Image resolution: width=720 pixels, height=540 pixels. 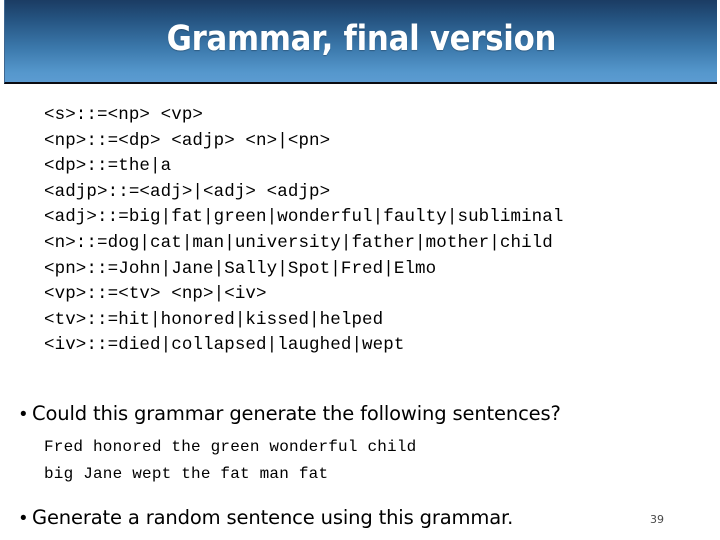 What do you see at coordinates (124, 115) in the screenshot?
I see `grammar-rule-line: <s>::=<np> <vp>` at bounding box center [124, 115].